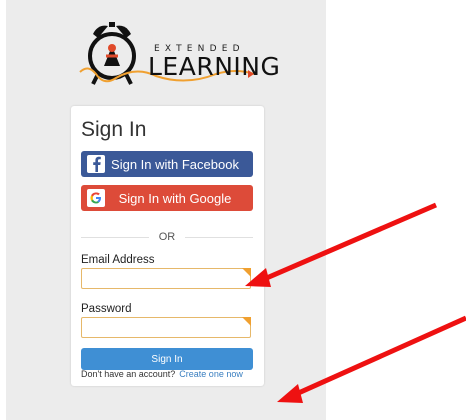 The height and width of the screenshot is (420, 466). What do you see at coordinates (96, 164) in the screenshot?
I see `facebook-icon` at bounding box center [96, 164].